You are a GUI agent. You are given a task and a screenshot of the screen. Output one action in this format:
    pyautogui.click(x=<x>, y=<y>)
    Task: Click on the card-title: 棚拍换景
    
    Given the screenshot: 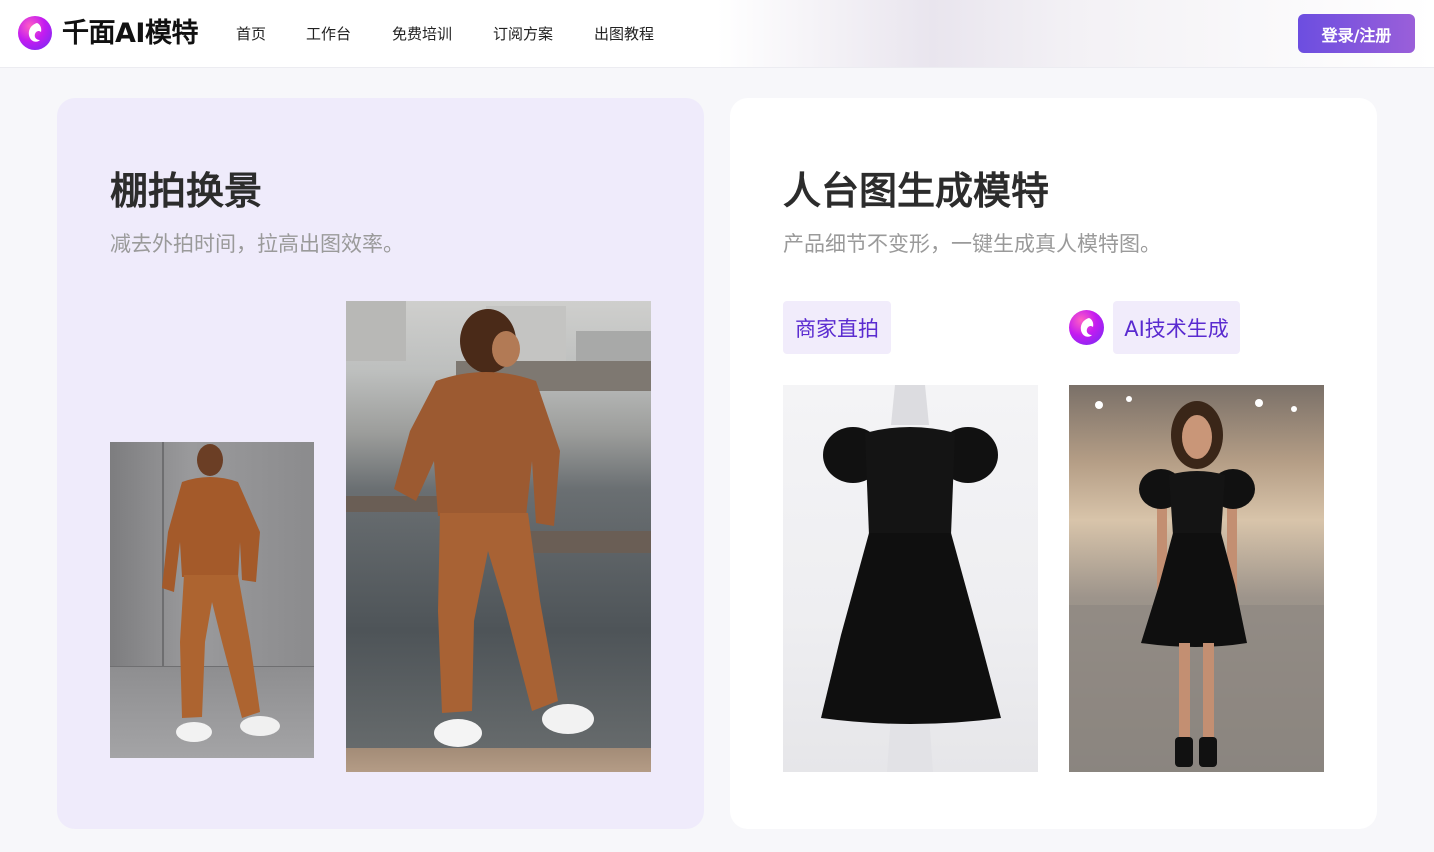 What is the action you would take?
    pyautogui.click(x=186, y=191)
    